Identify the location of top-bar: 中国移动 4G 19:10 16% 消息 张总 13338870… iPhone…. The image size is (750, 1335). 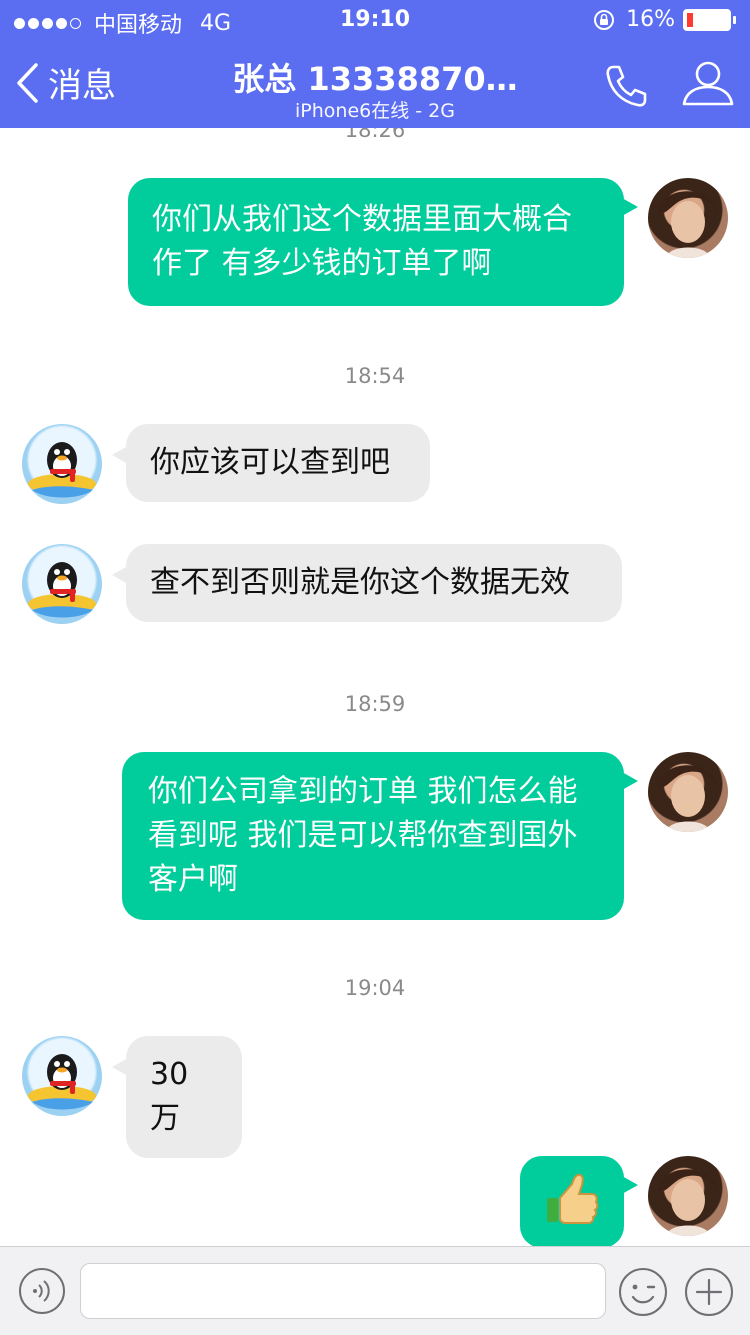
(375, 64).